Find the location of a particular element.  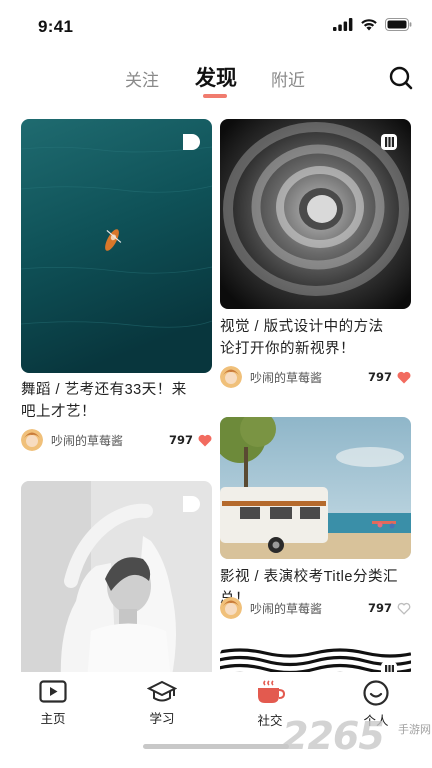

heart-outline-icon is located at coordinates (404, 608).